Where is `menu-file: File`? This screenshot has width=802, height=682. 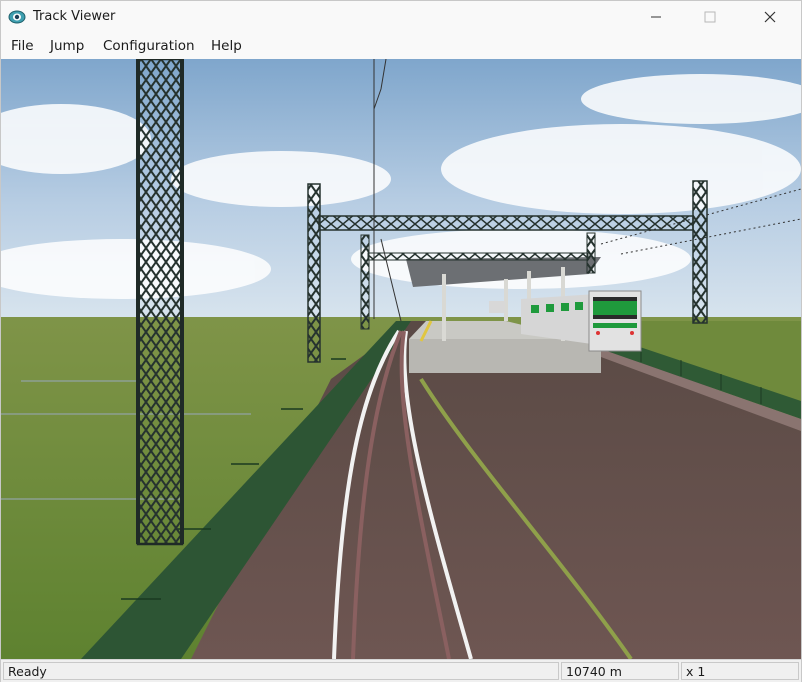 menu-file: File is located at coordinates (22, 46).